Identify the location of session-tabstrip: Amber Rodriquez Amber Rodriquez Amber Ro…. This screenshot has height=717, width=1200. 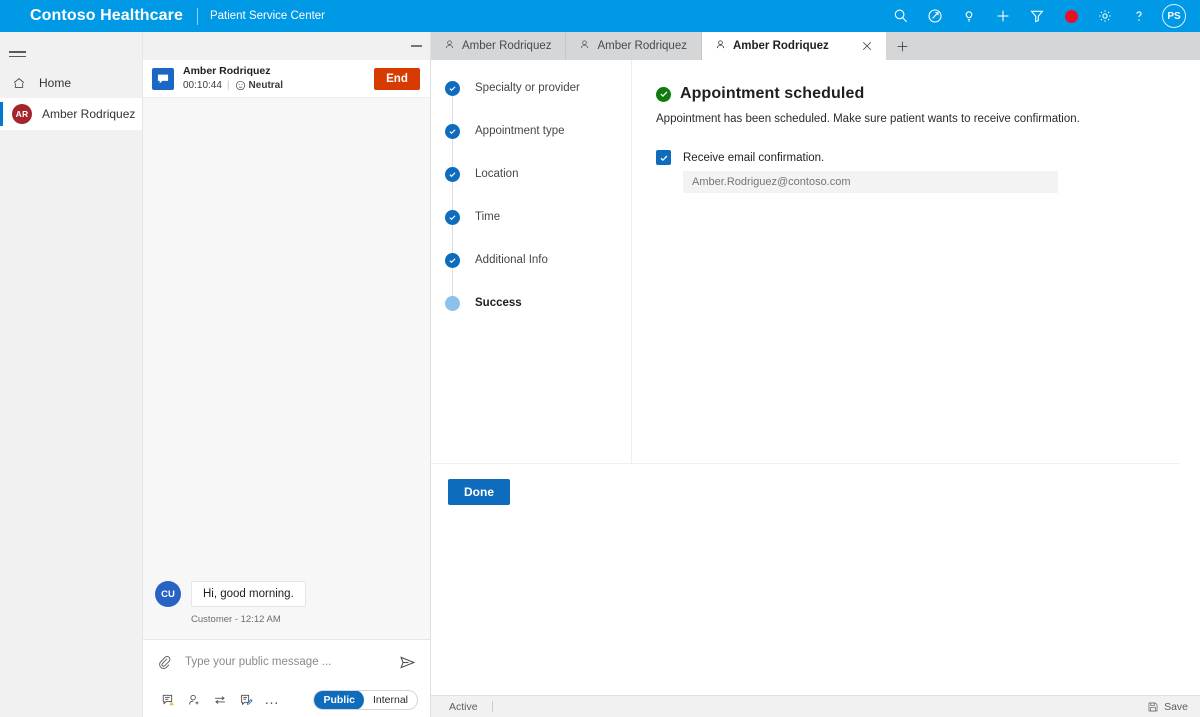
(815, 46).